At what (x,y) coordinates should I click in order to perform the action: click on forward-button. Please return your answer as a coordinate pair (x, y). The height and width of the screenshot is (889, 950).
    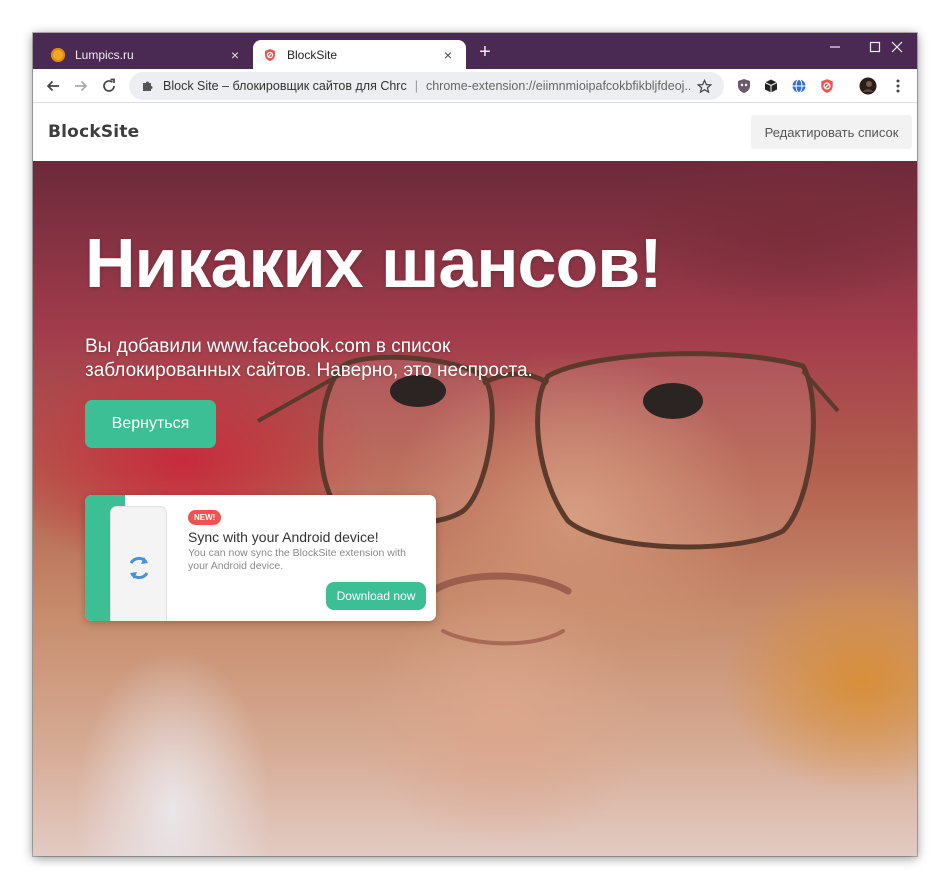
    Looking at the image, I should click on (81, 86).